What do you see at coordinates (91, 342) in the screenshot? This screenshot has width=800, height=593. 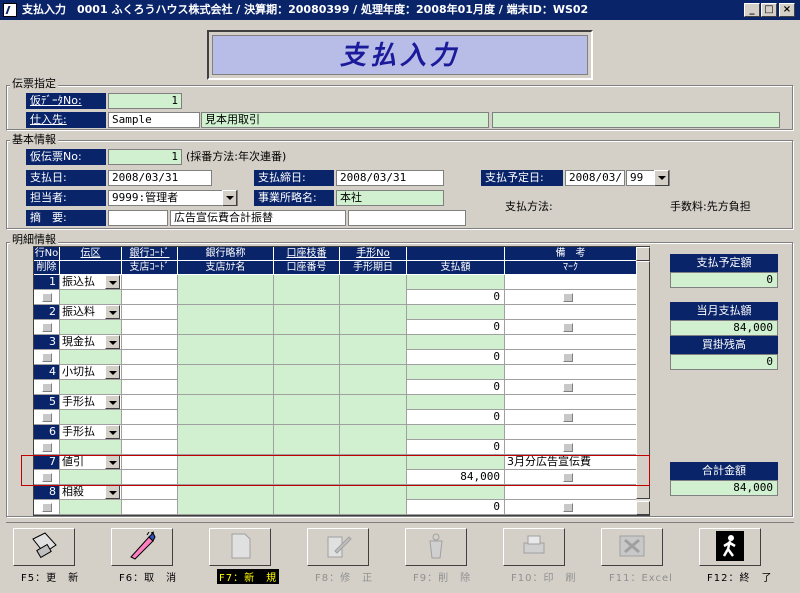 I see `slip-kind-select: 現金払` at bounding box center [91, 342].